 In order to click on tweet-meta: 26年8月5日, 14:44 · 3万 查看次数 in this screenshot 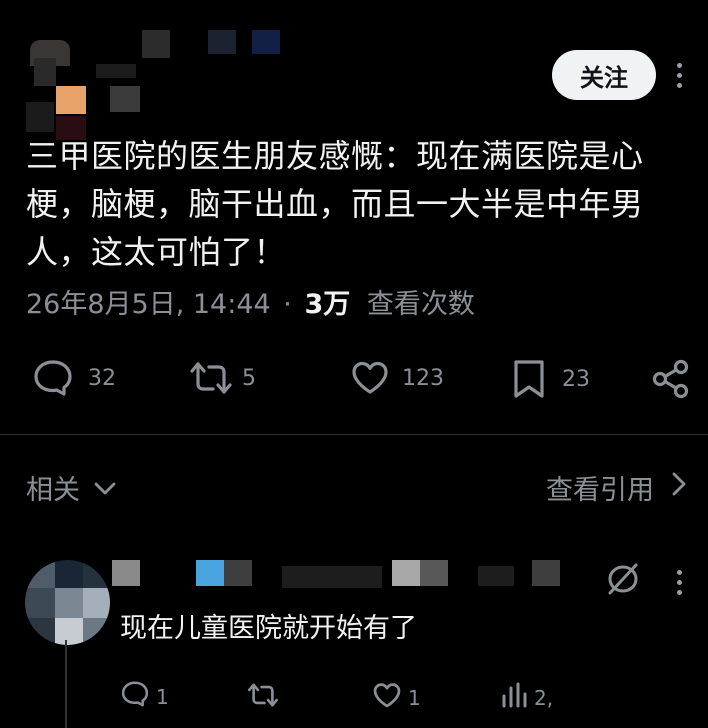, I will do `click(250, 301)`.